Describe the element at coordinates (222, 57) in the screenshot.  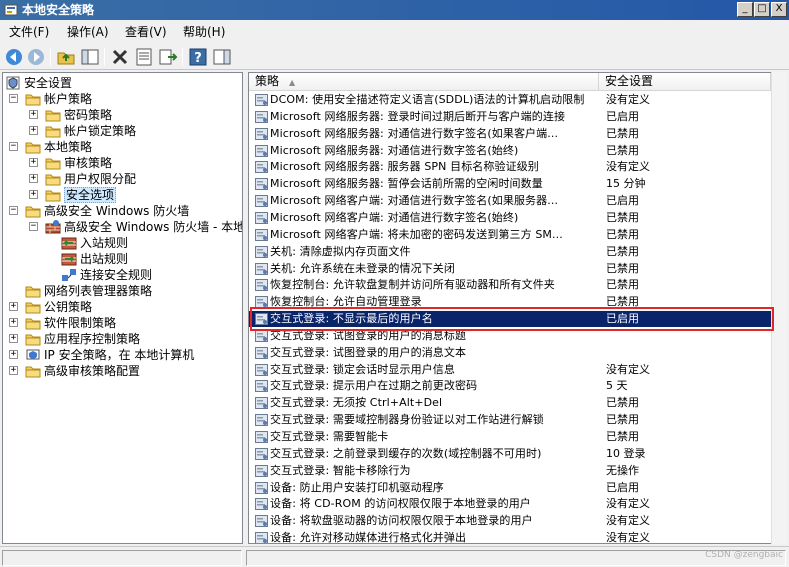
I see `show-action-pane-icon` at that location.